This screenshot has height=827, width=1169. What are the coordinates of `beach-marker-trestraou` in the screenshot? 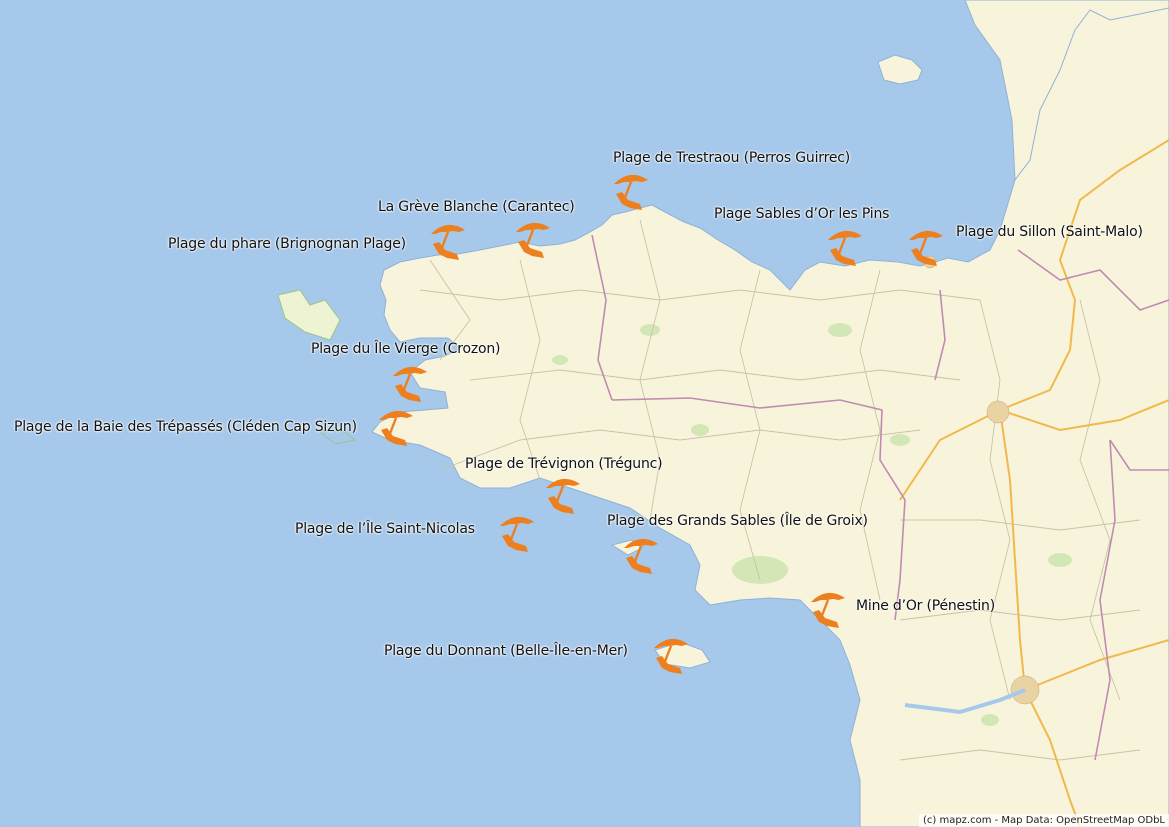 It's located at (630, 192).